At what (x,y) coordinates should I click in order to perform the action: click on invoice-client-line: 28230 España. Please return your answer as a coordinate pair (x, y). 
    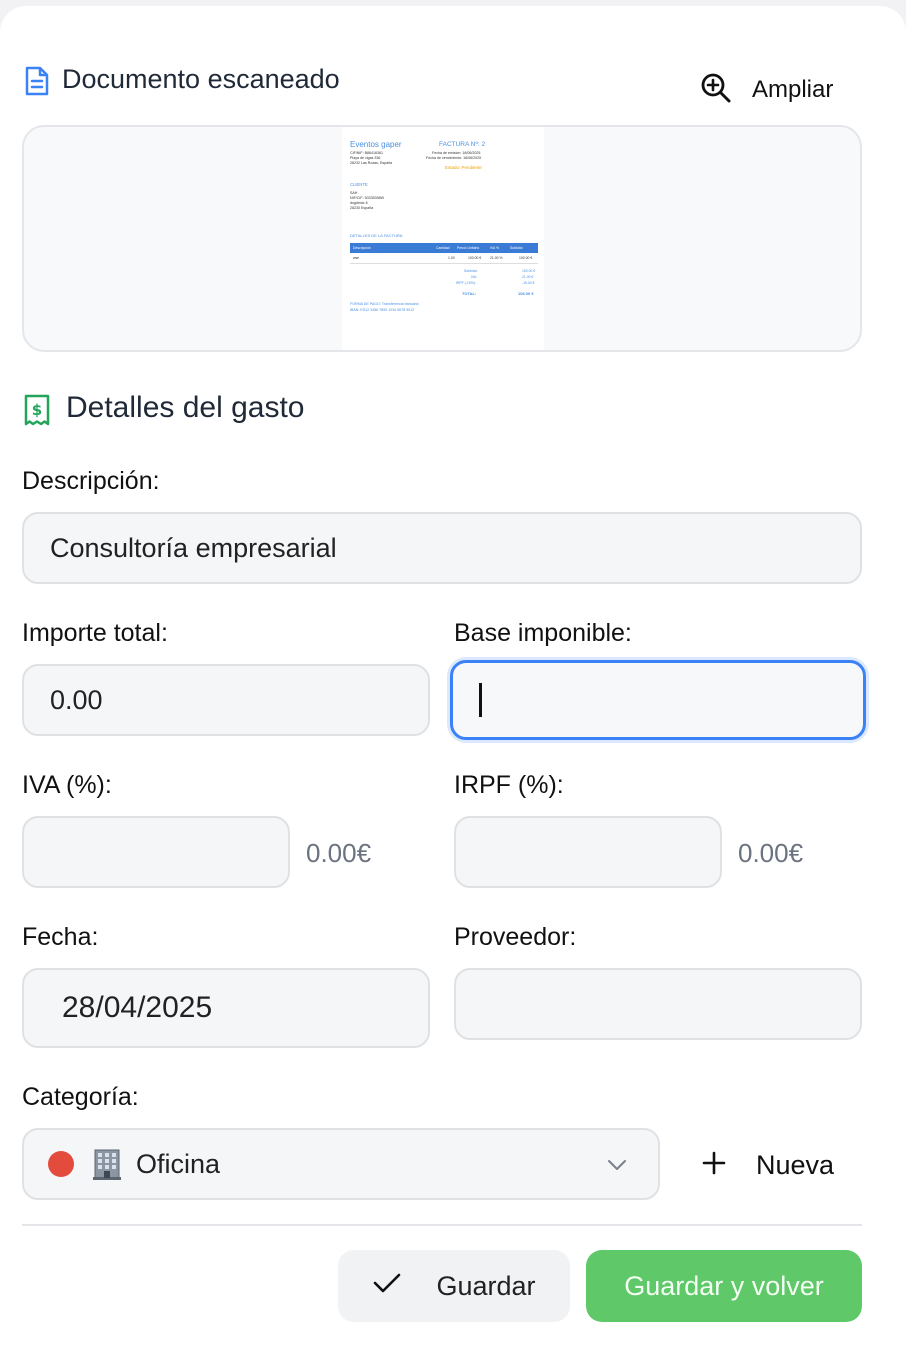
    Looking at the image, I should click on (362, 208).